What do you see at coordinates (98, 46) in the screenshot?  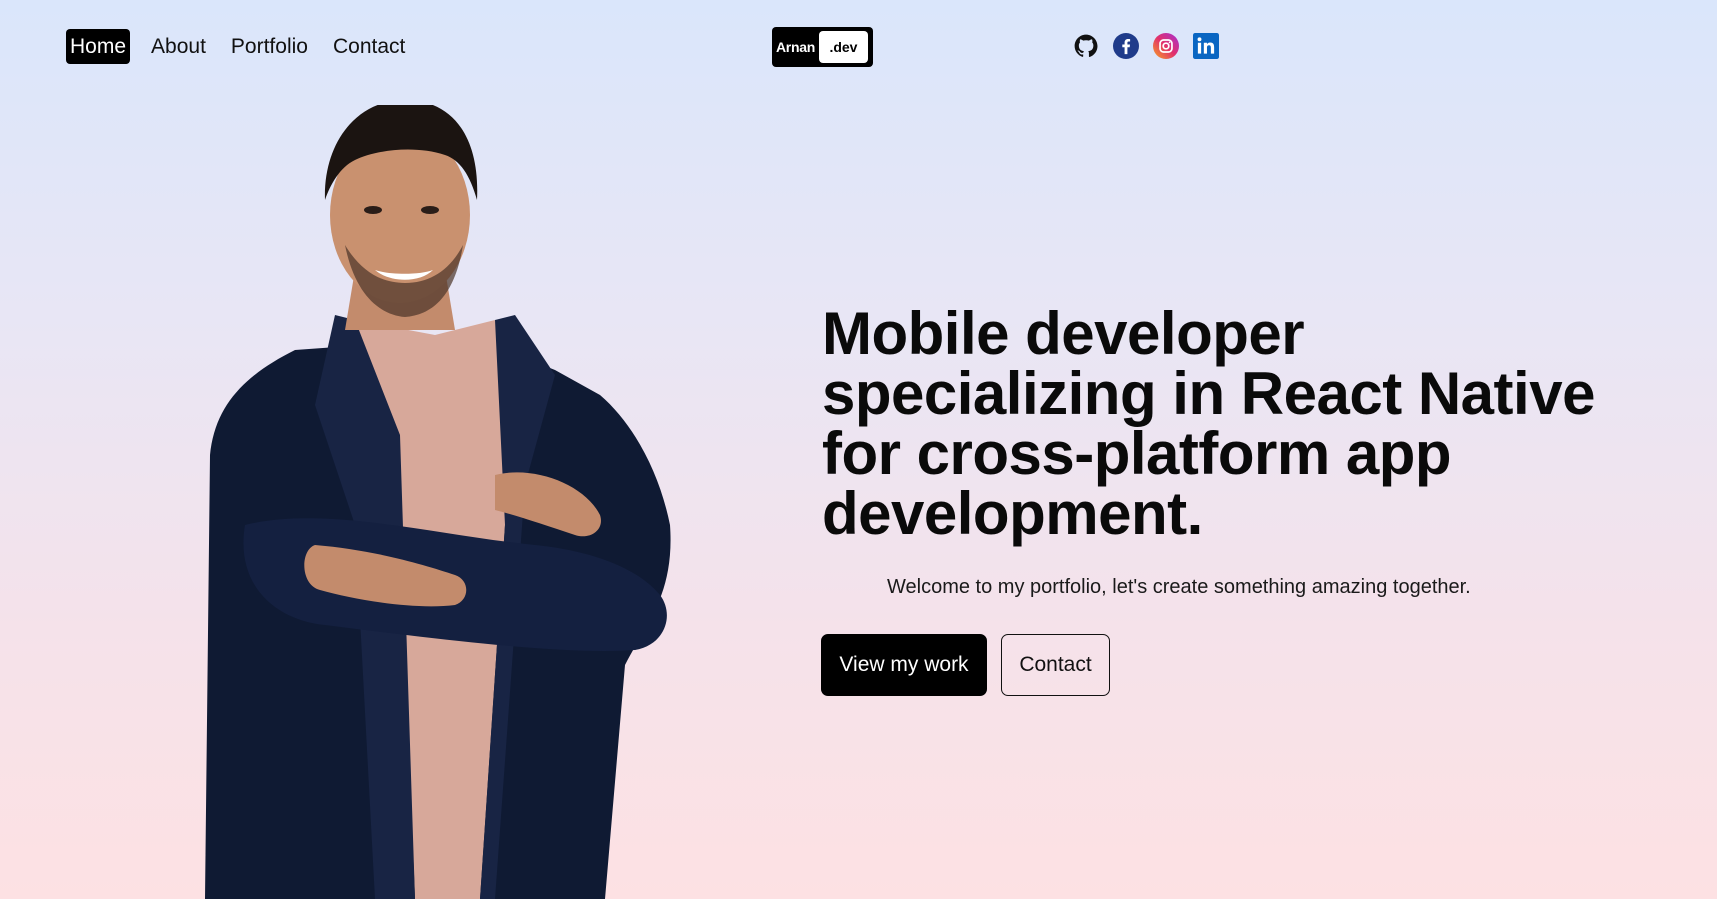 I see `nav-item-home: Home` at bounding box center [98, 46].